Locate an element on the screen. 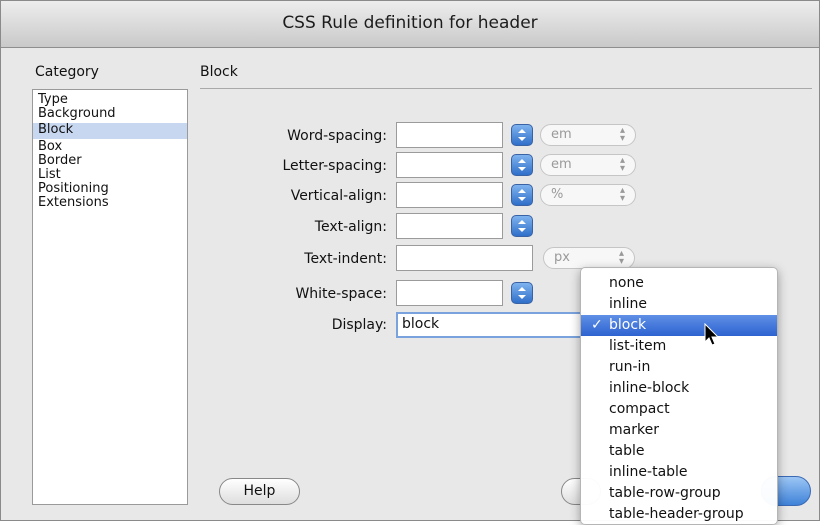 The image size is (820, 525). menu-item-table-header-group: table-header-group is located at coordinates (679, 514).